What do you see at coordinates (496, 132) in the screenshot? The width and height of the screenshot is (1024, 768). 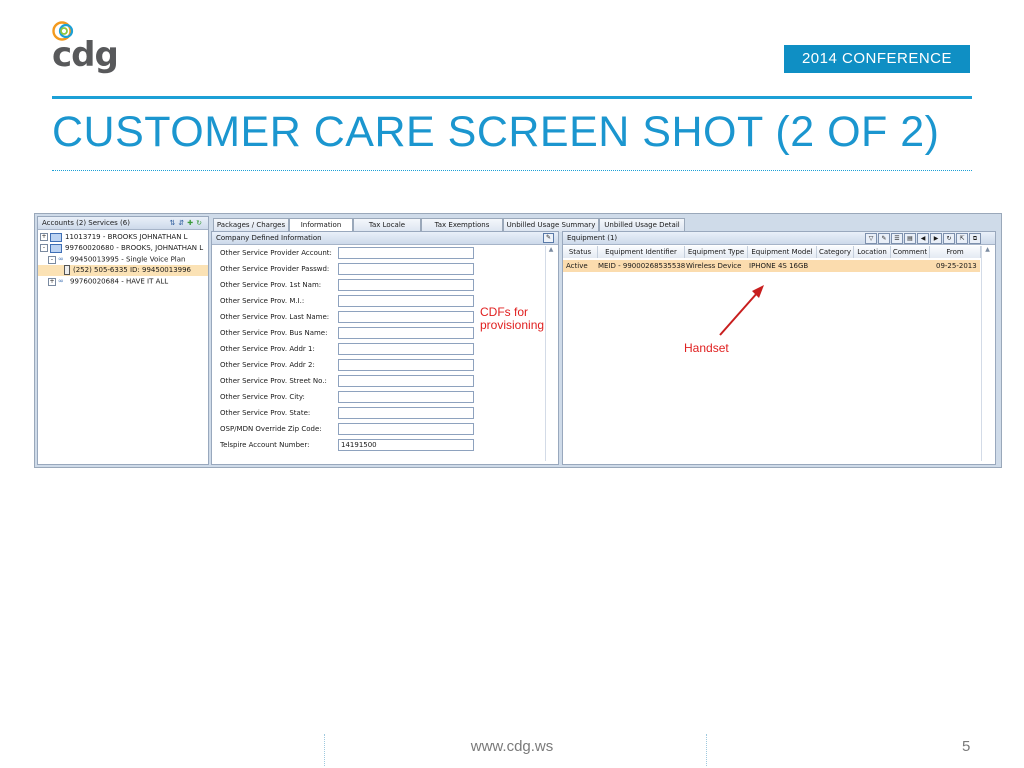 I see `slide-title: CUSTOMER CARE SCREEN SHOT (2 OF 2)` at bounding box center [496, 132].